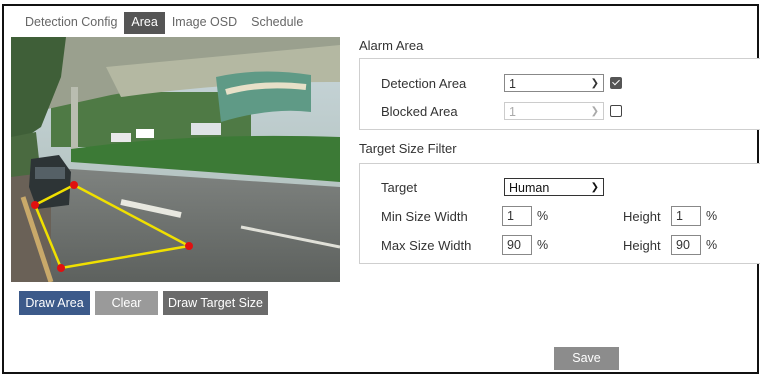  I want to click on alarm-area-panel: Detection Area 1 ❯ Blocked Area 1 ❯, so click(559, 94).